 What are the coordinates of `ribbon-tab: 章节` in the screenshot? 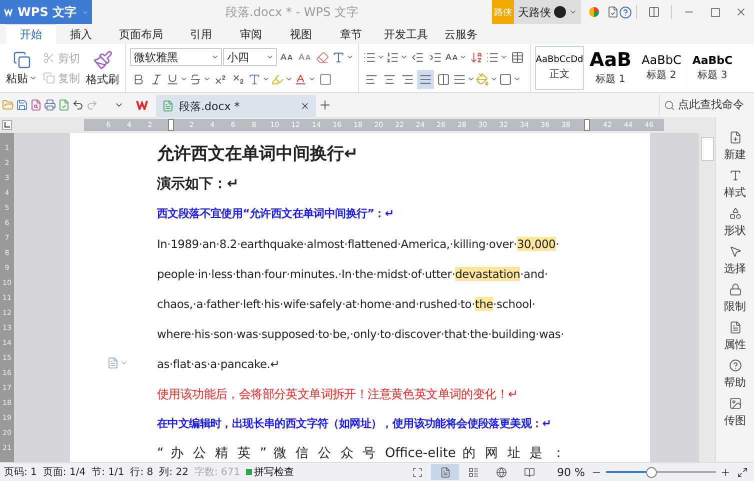 It's located at (351, 34).